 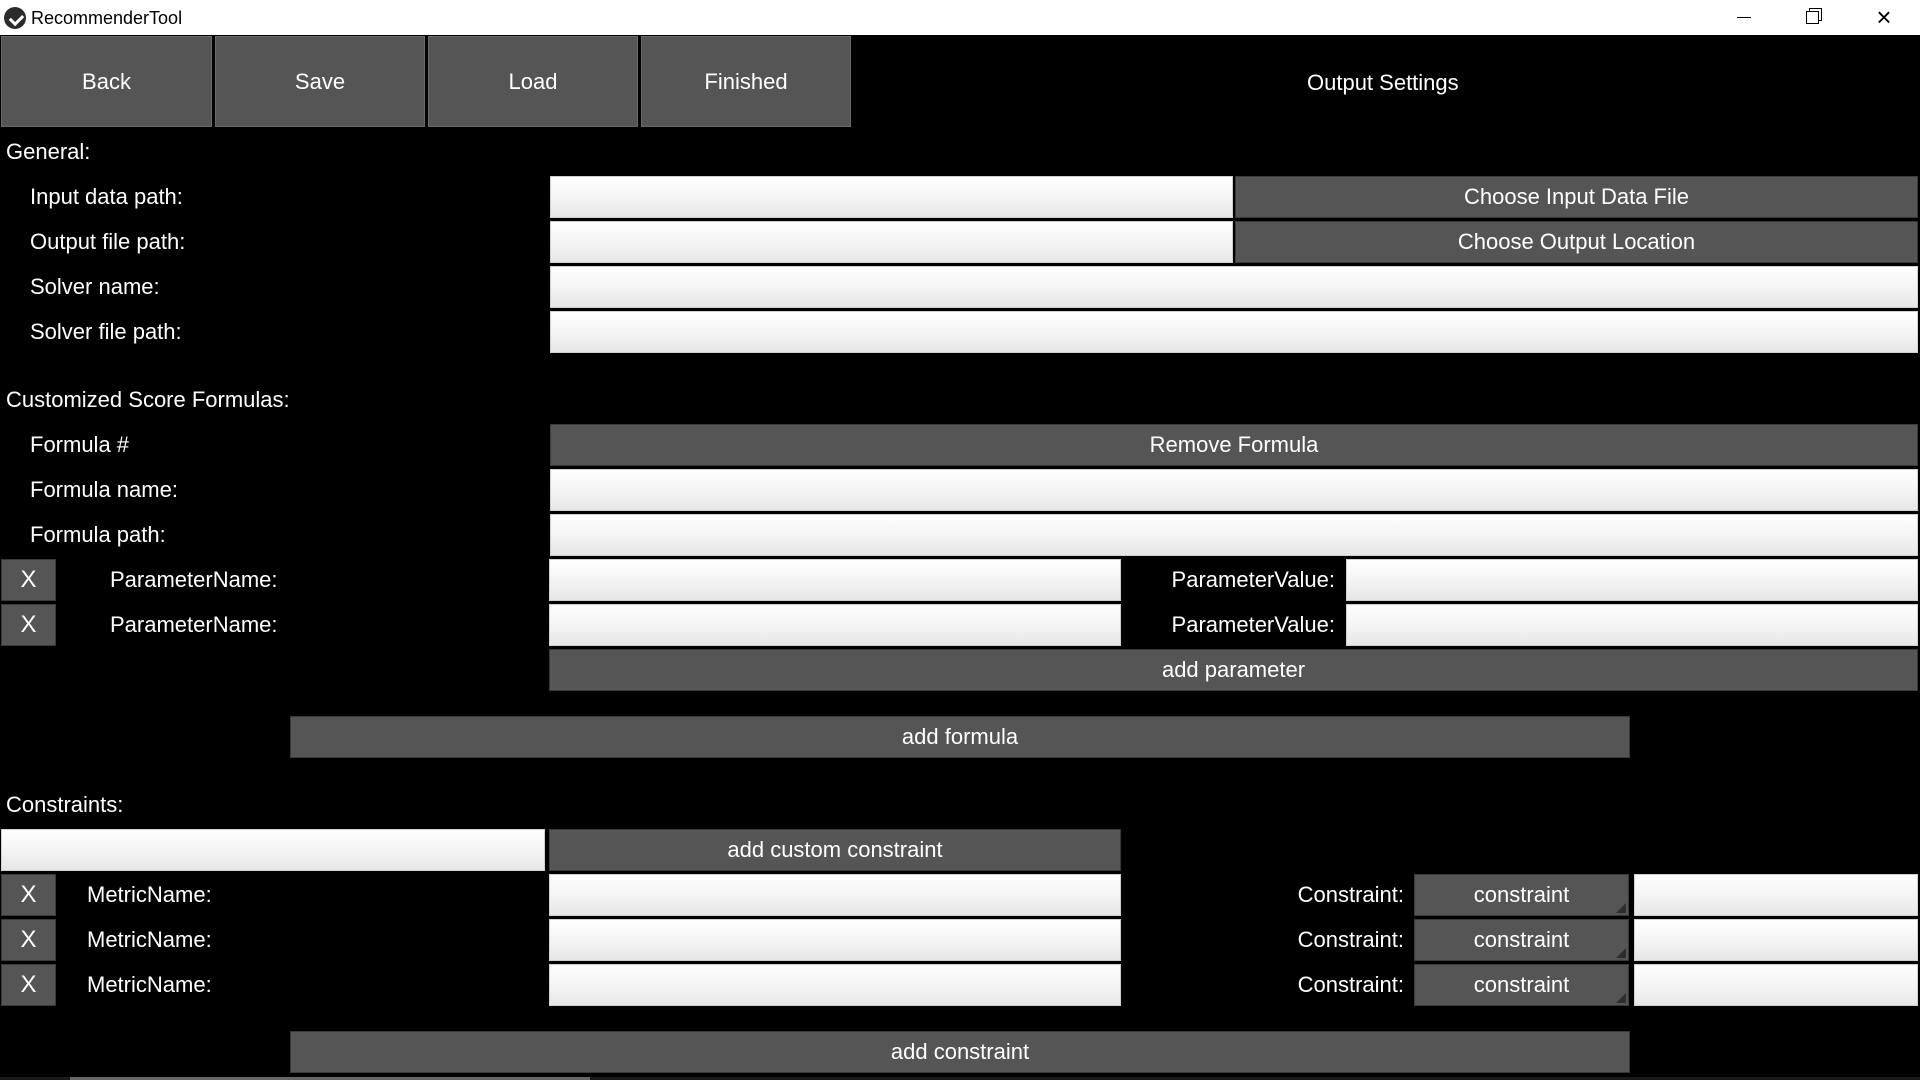 I want to click on input-data-path-field, so click(x=891, y=197).